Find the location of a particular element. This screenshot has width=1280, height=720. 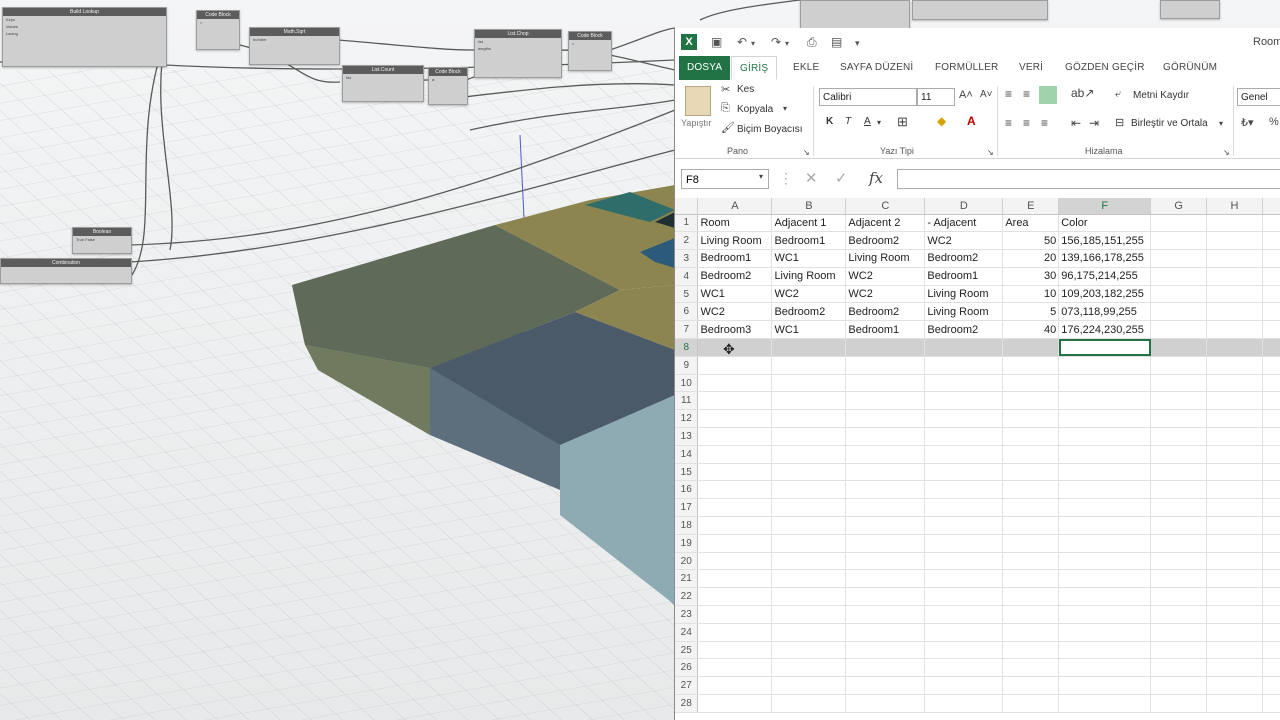

cut-icon: ✂ is located at coordinates (725, 89).